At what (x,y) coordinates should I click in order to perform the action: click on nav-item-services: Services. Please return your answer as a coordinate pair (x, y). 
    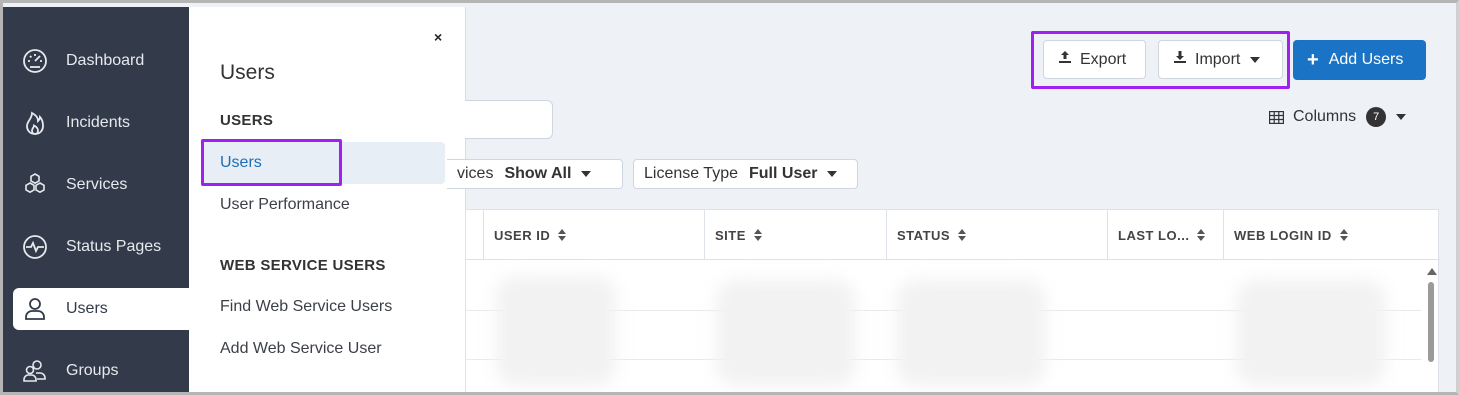
    Looking at the image, I should click on (101, 185).